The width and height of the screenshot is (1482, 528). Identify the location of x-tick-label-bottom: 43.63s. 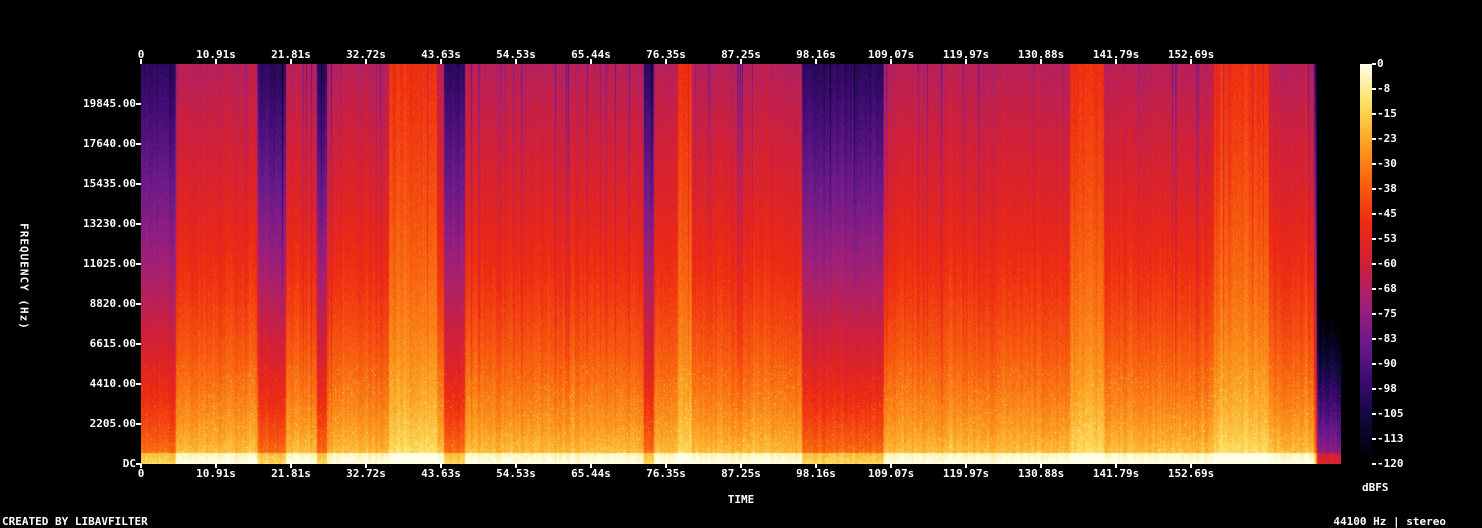
(441, 473).